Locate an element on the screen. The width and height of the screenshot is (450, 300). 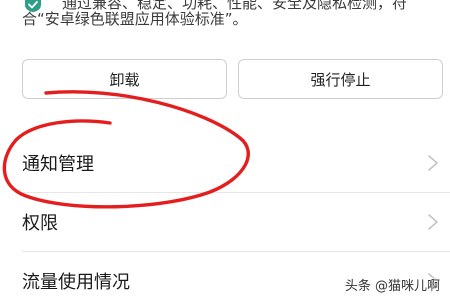
force-stop-button: 强行停止 is located at coordinates (340, 79).